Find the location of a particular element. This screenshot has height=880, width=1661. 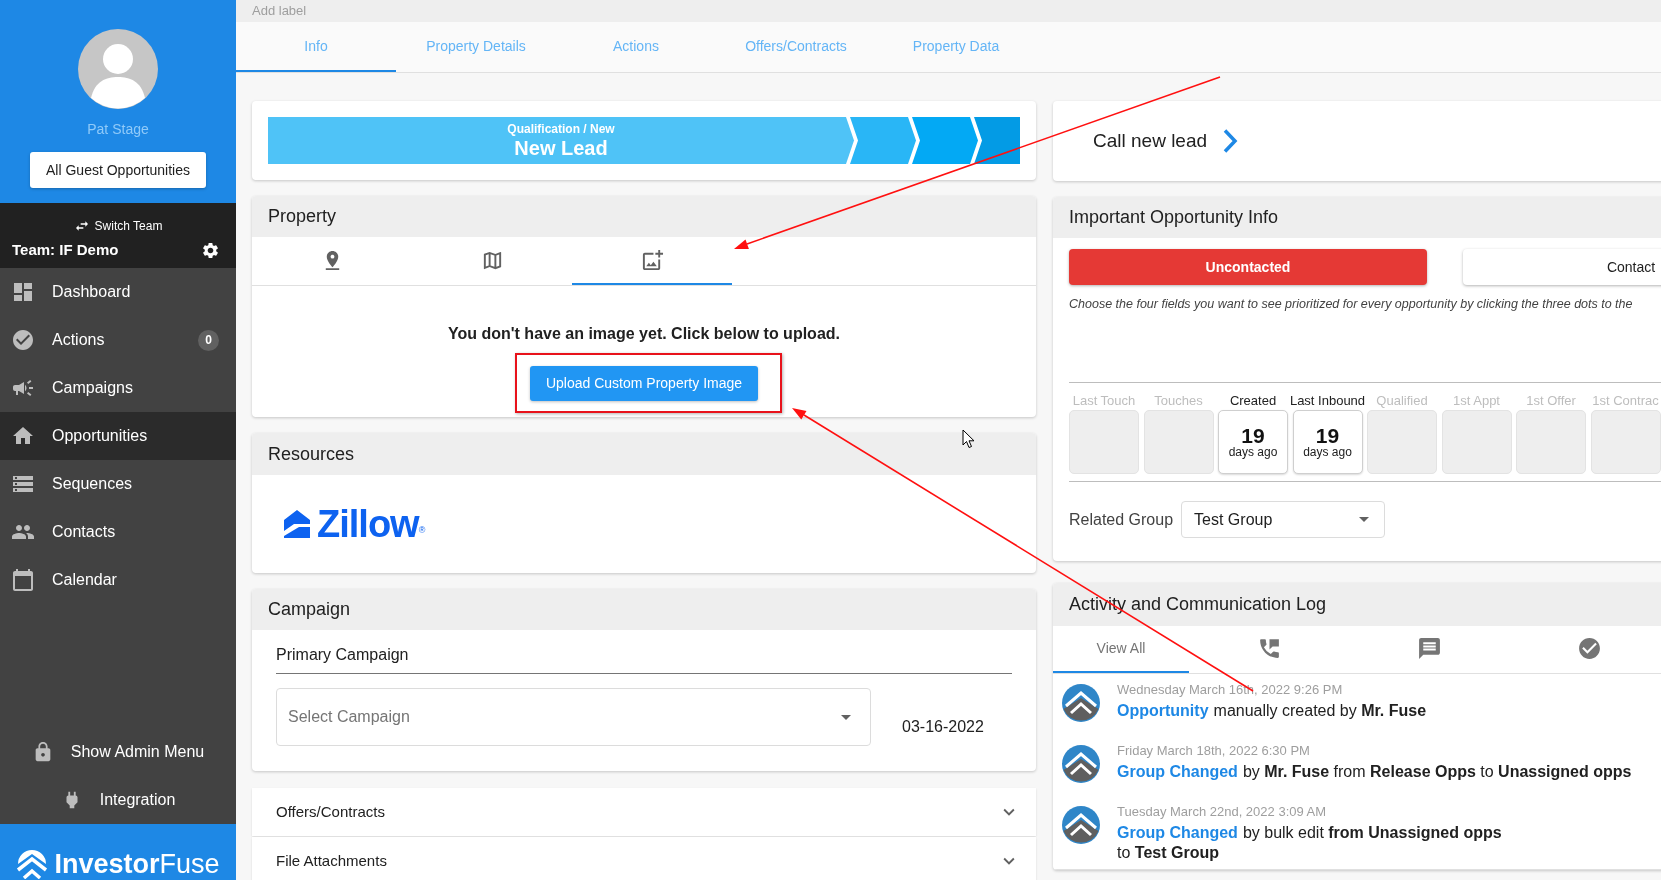

team-name: Team: IF Demo is located at coordinates (65, 249).